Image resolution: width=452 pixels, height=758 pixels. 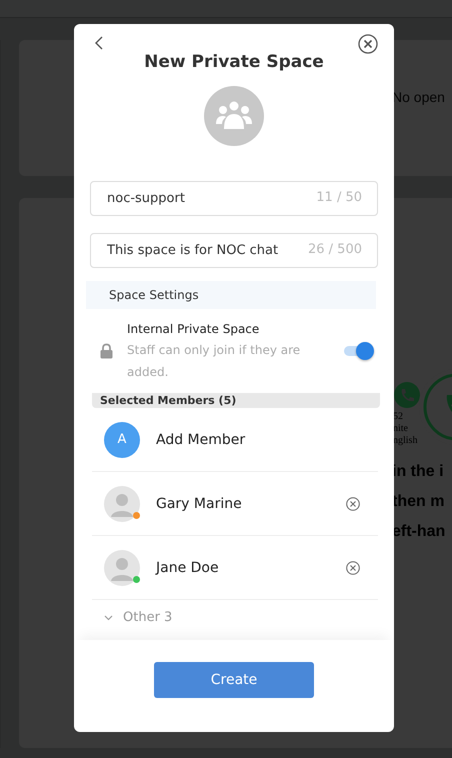 I want to click on contact-text: nite, so click(x=400, y=429).